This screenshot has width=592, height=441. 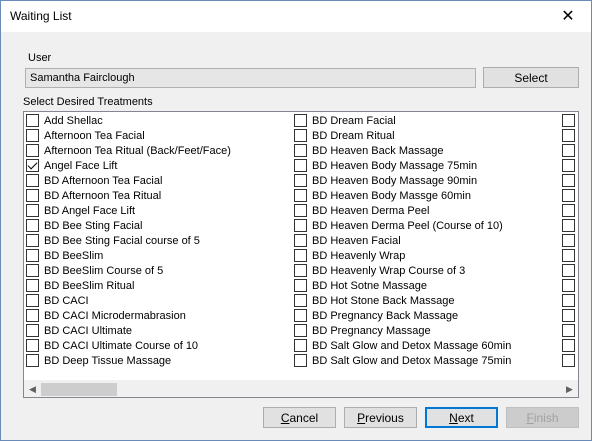 I want to click on scroll-left-icon: ◀, so click(x=32, y=389).